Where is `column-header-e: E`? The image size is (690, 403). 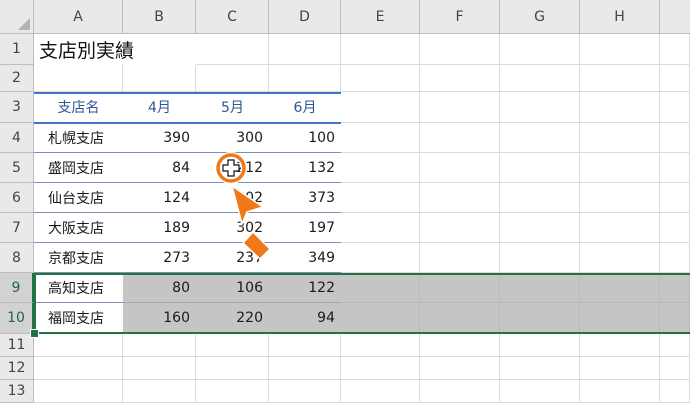 column-header-e: E is located at coordinates (380, 17).